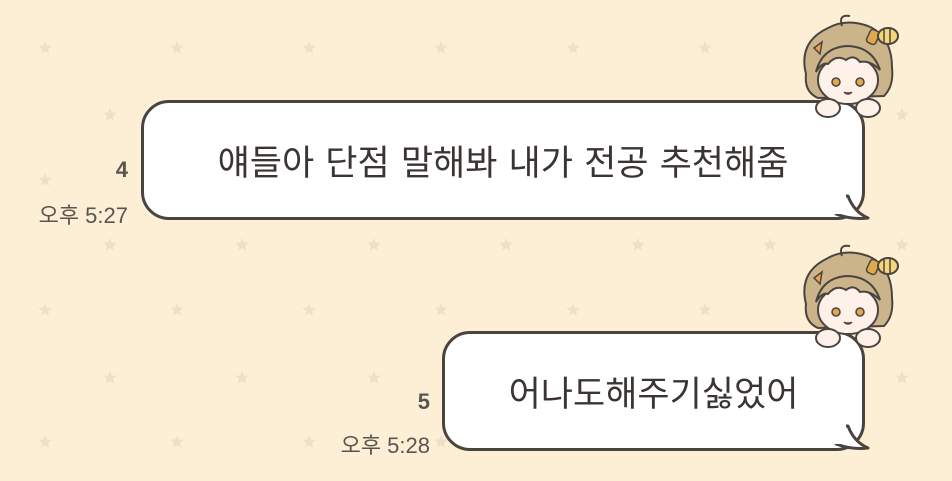 The image size is (952, 481). Describe the element at coordinates (653, 394) in the screenshot. I see `message-text: 어나도해주기싫었어` at that location.